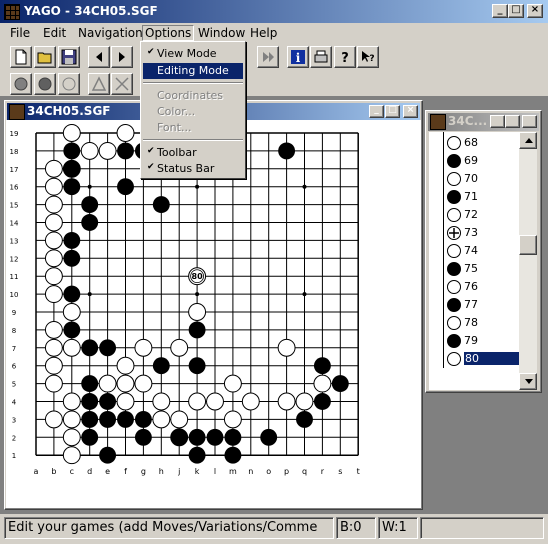  I want to click on col-label: q, so click(304, 471).